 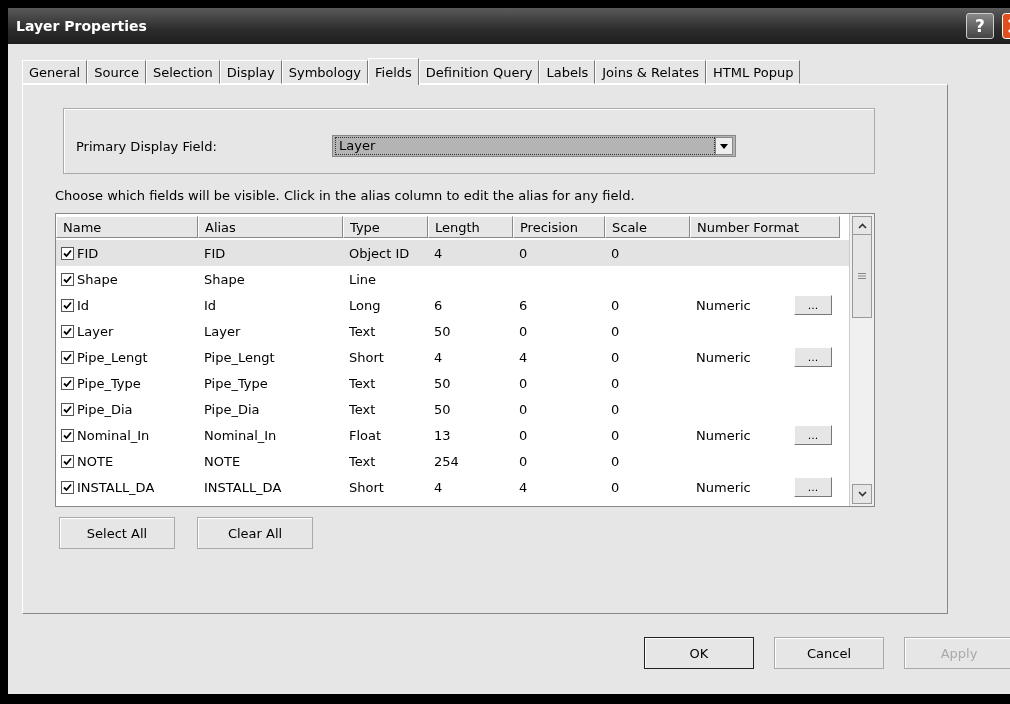 What do you see at coordinates (222, 461) in the screenshot?
I see `table-cell-text: NOTE` at bounding box center [222, 461].